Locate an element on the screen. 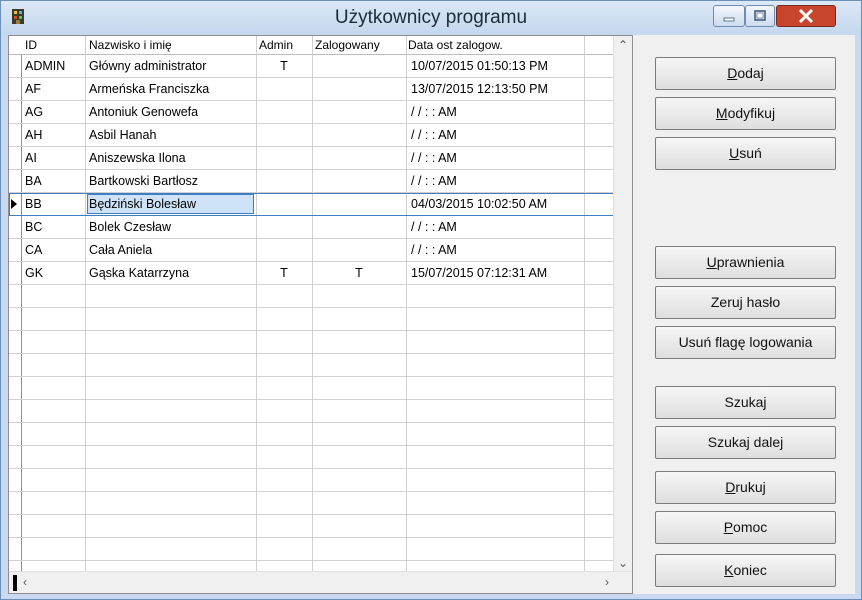 The height and width of the screenshot is (600, 862). header-logged: Zalogowany is located at coordinates (347, 45).